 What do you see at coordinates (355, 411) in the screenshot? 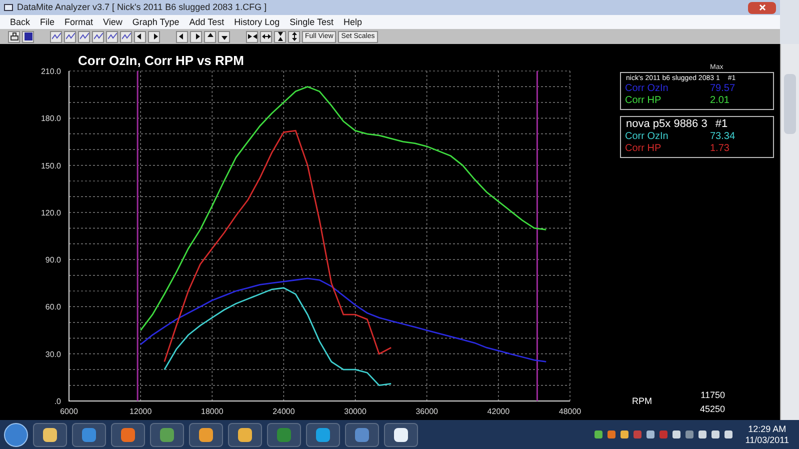
I see `tick-label: 30000` at bounding box center [355, 411].